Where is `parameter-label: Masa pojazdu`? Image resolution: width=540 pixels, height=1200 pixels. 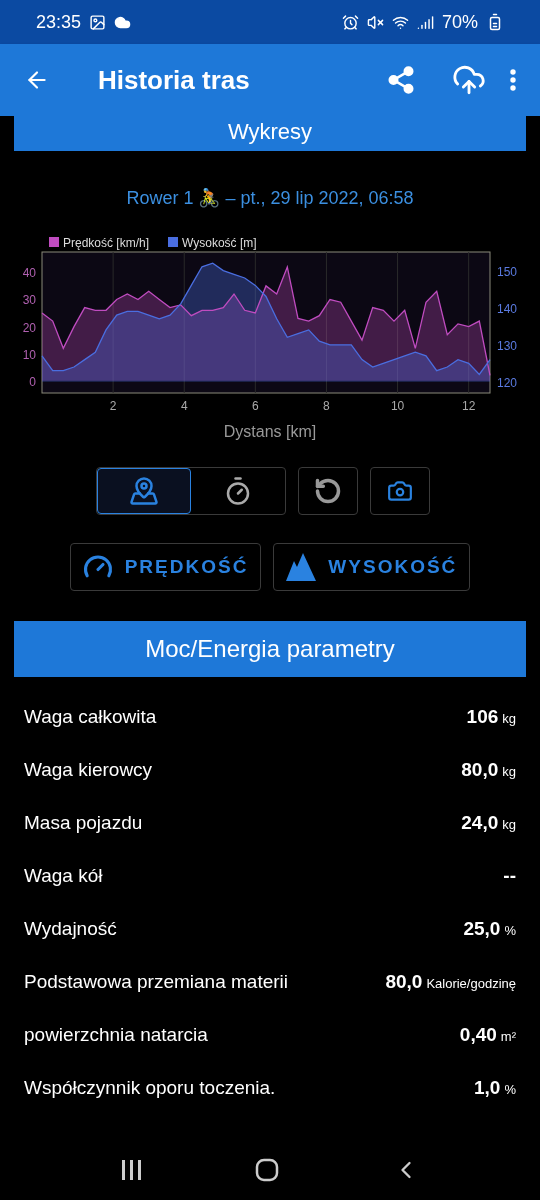 parameter-label: Masa pojazdu is located at coordinates (83, 823).